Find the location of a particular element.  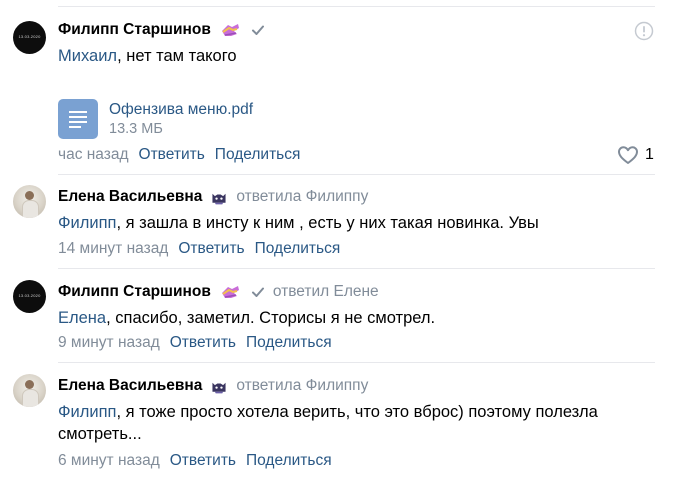

reply-to-label: ответил Елене is located at coordinates (326, 292).